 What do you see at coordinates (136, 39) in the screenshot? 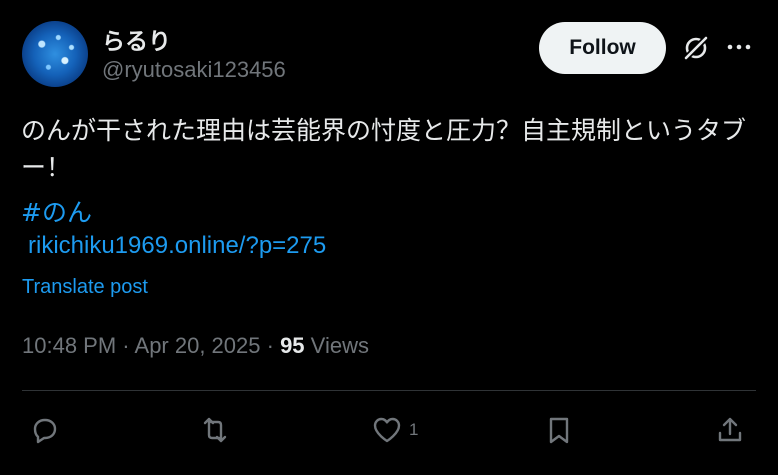
I see `display-name: らるり` at bounding box center [136, 39].